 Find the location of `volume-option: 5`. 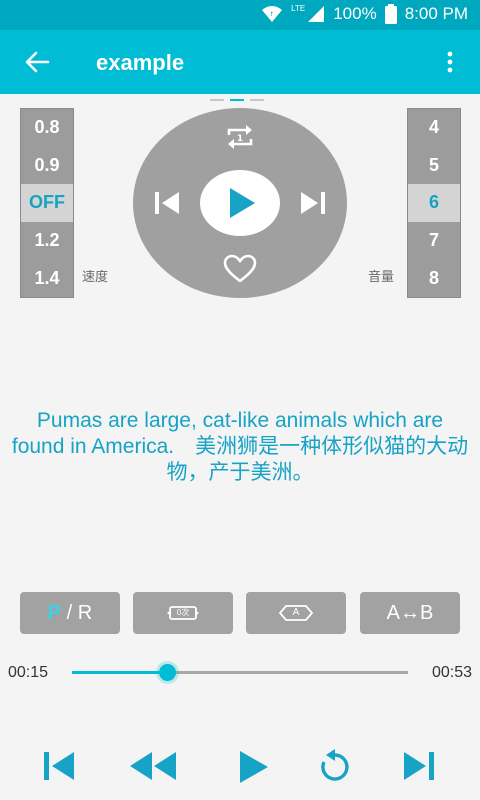

volume-option: 5 is located at coordinates (434, 166).